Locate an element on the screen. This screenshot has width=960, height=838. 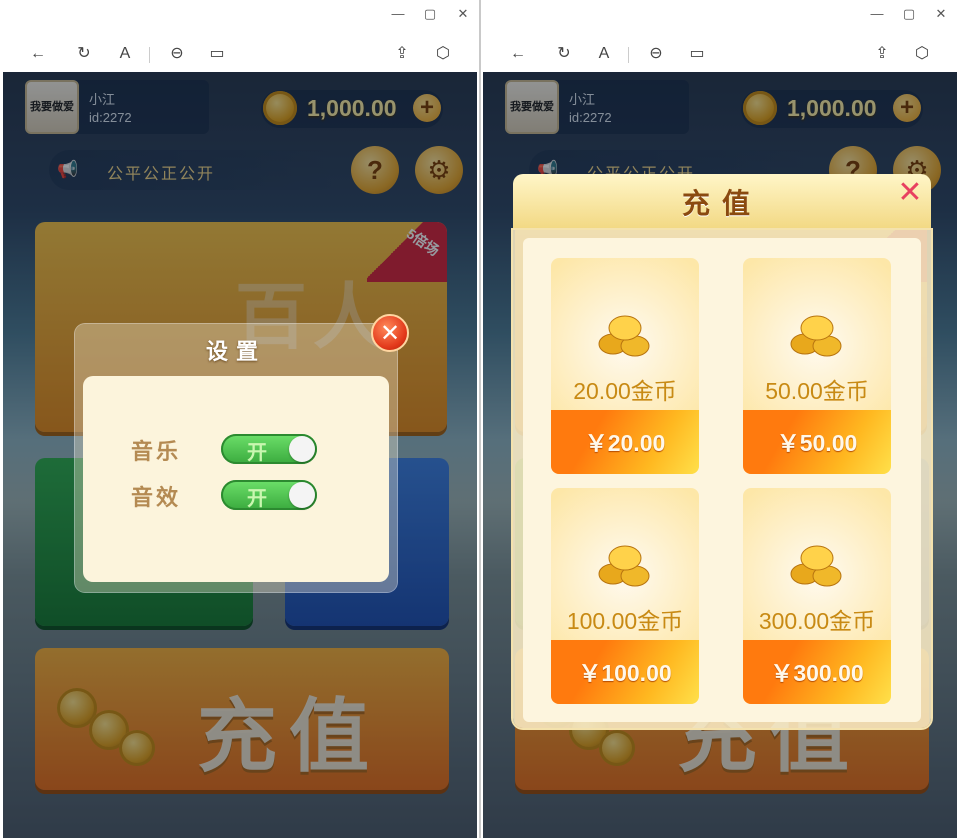
music-label: 音乐 is located at coordinates (156, 451).